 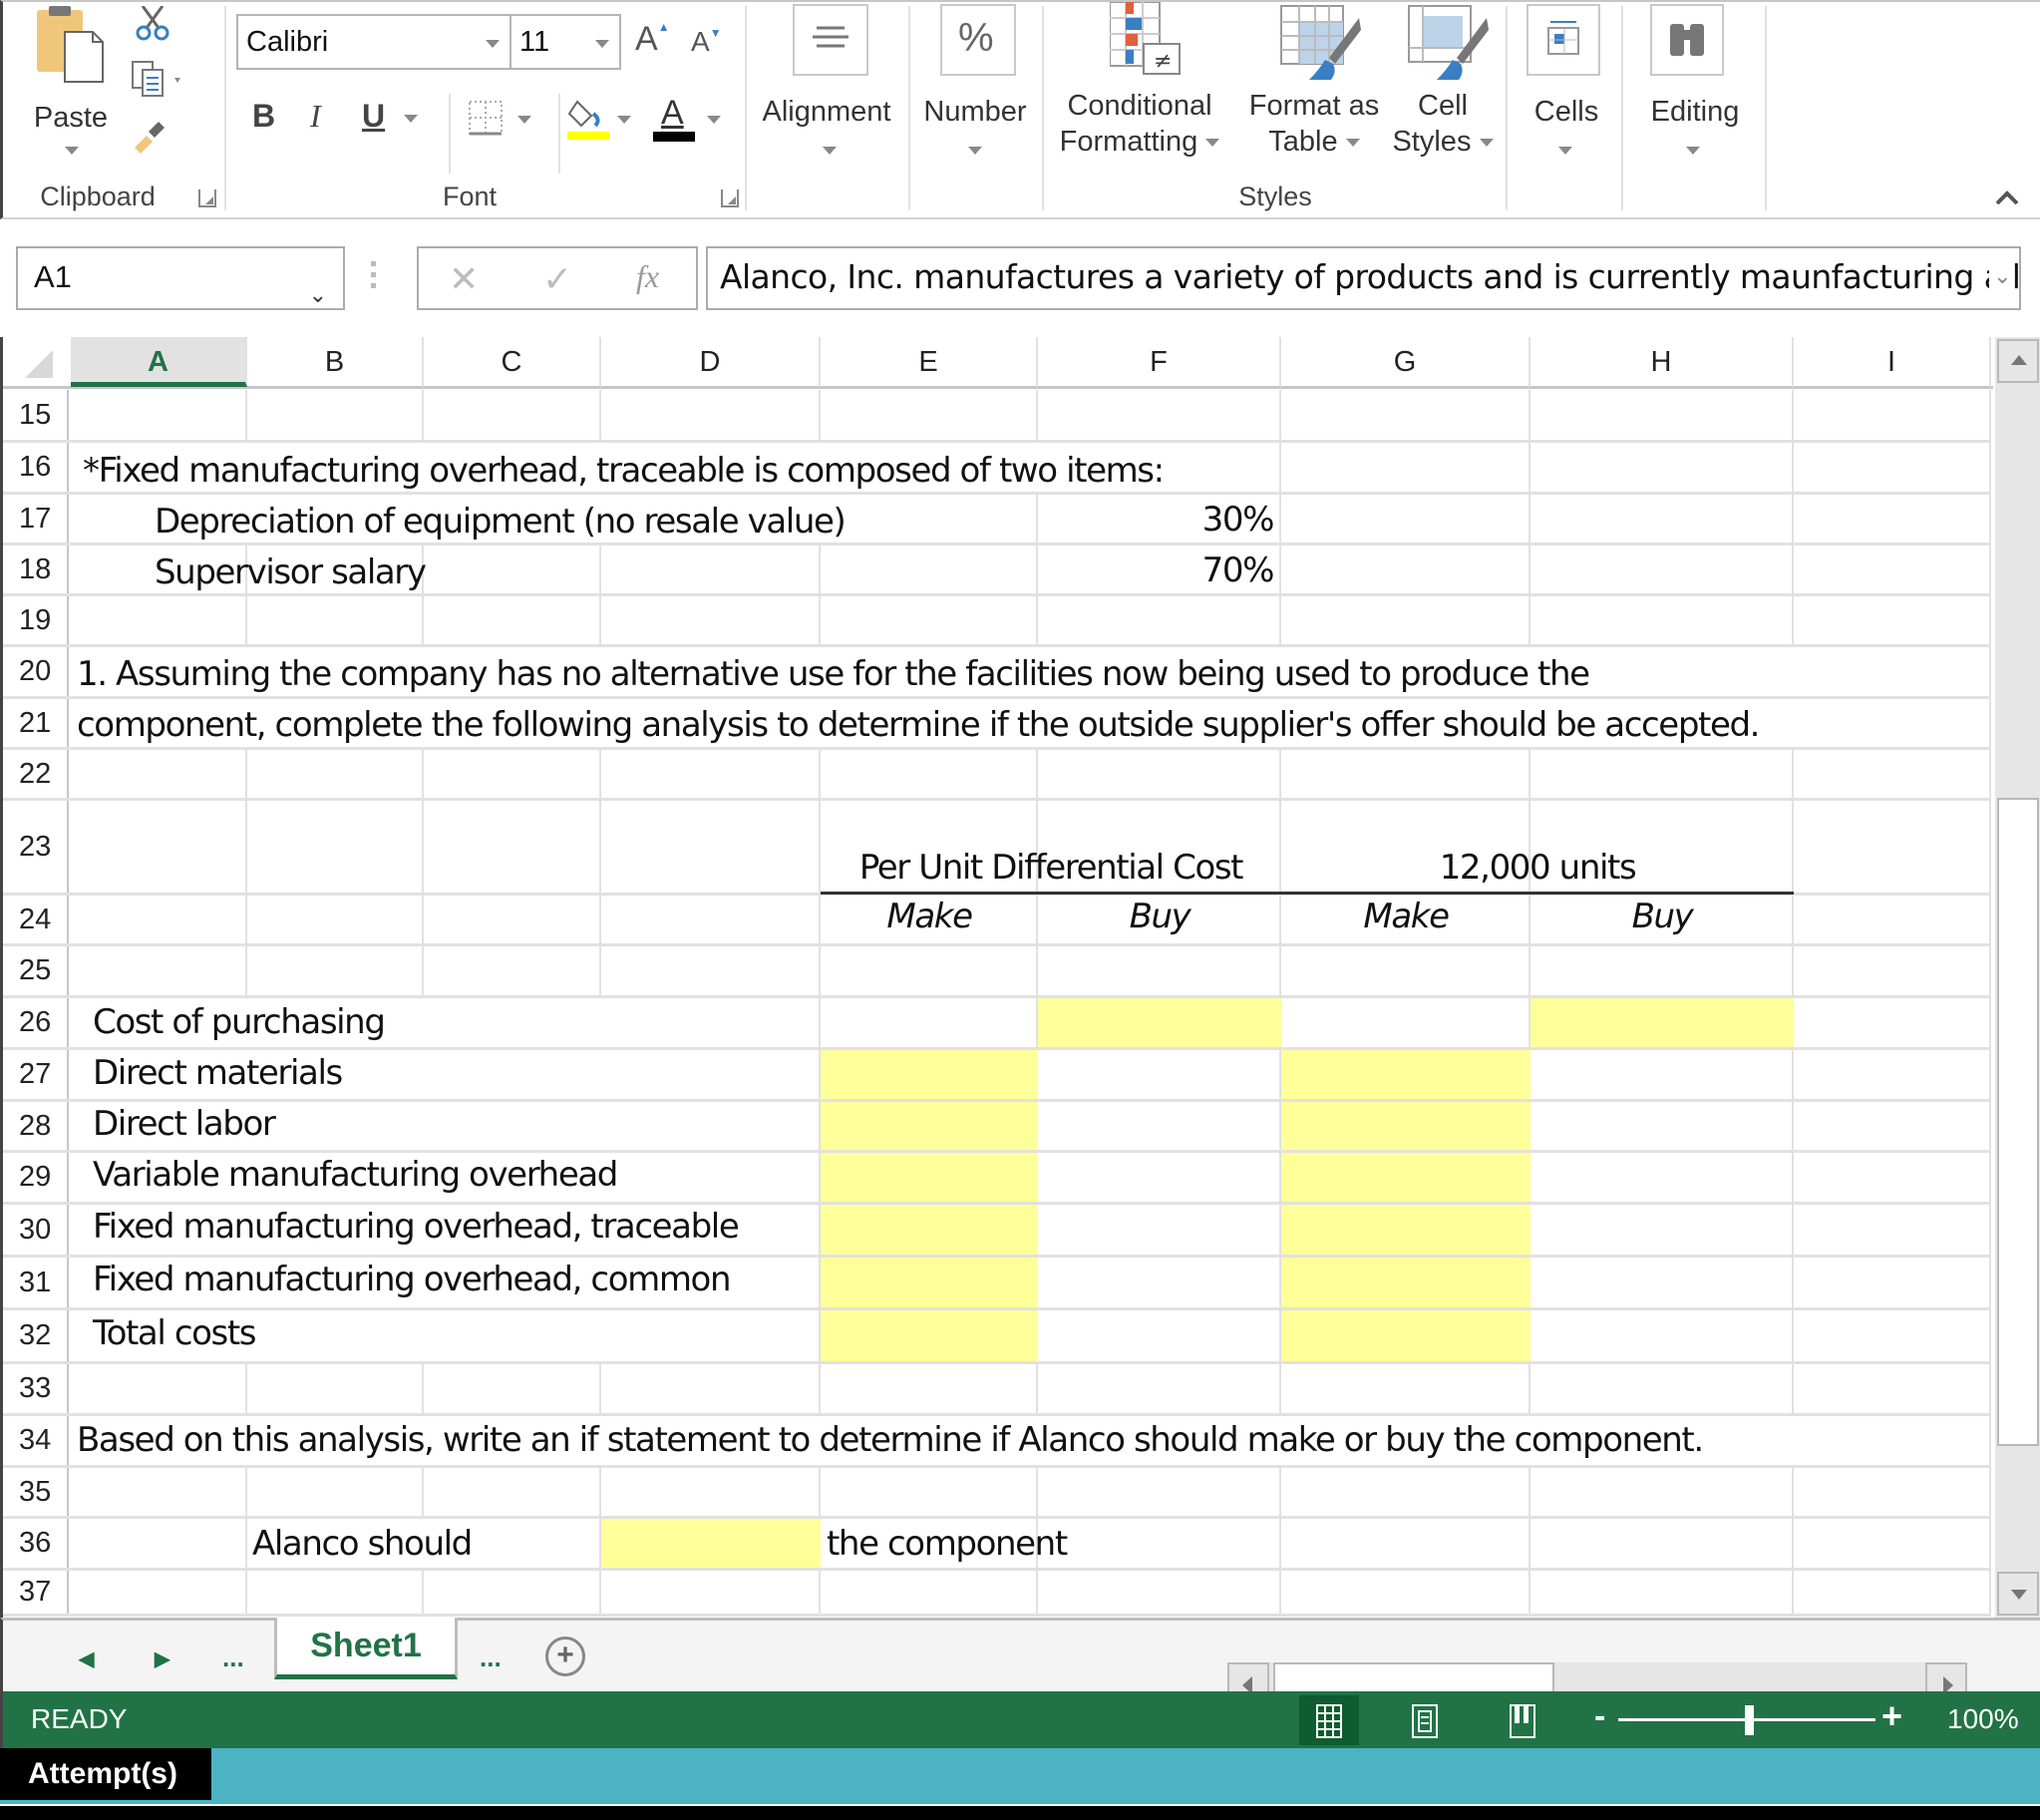 What do you see at coordinates (2000, 277) in the screenshot?
I see `expand-formula-icon: ⌄` at bounding box center [2000, 277].